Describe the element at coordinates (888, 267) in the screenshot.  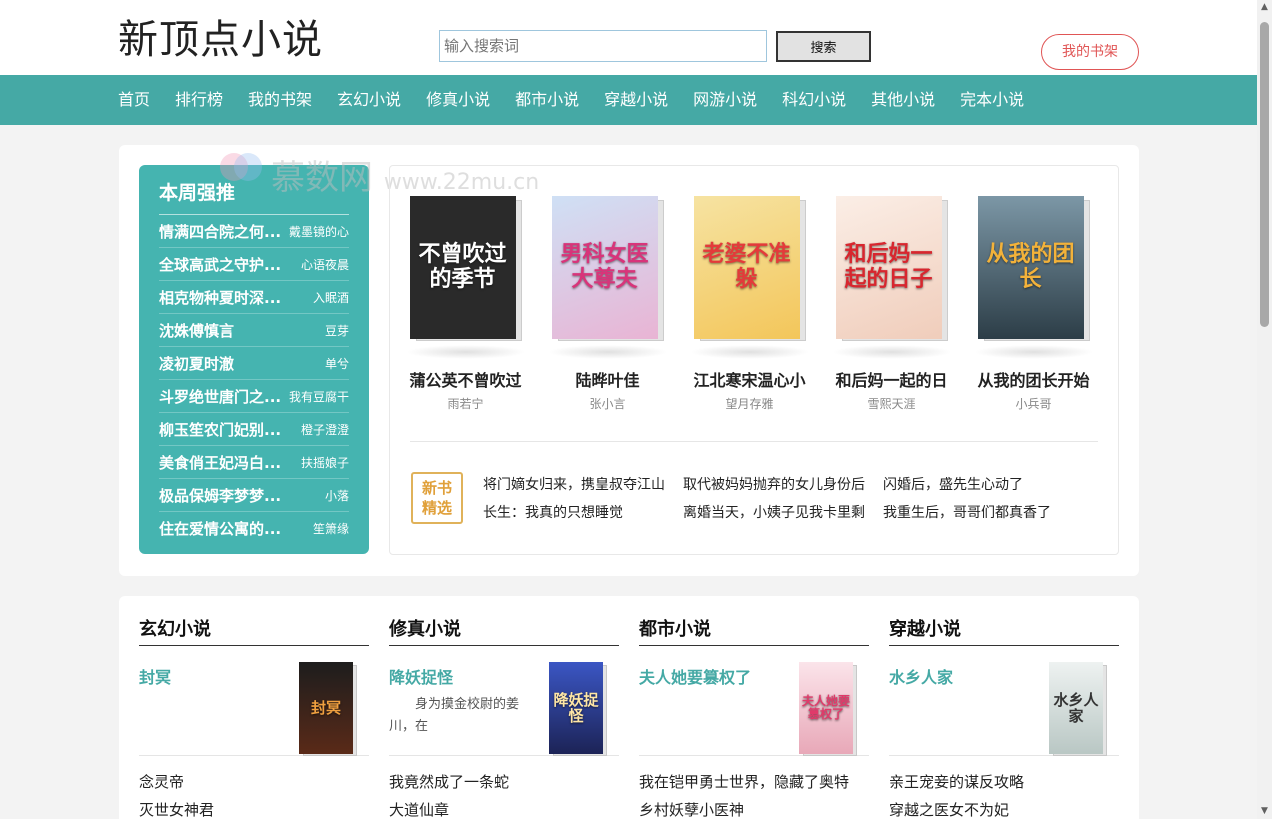
I see `book-cover-art: 和后妈一起的日子` at that location.